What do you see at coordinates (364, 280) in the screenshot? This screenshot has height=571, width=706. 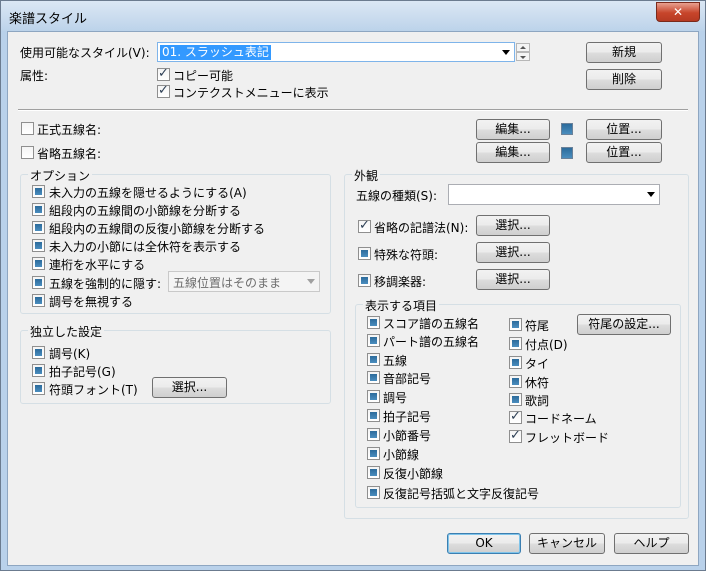 I see `transpose-checkbox` at bounding box center [364, 280].